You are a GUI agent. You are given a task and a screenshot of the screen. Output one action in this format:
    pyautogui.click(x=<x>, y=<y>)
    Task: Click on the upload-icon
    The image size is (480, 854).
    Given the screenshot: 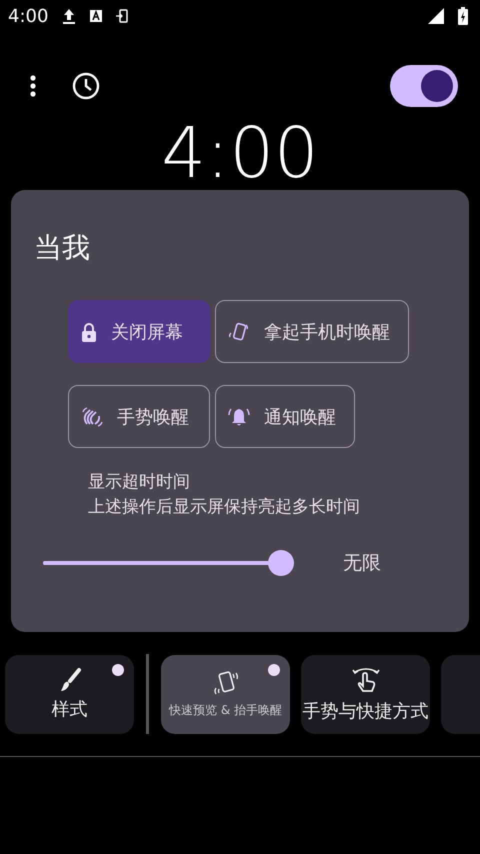 What is the action you would take?
    pyautogui.click(x=69, y=16)
    